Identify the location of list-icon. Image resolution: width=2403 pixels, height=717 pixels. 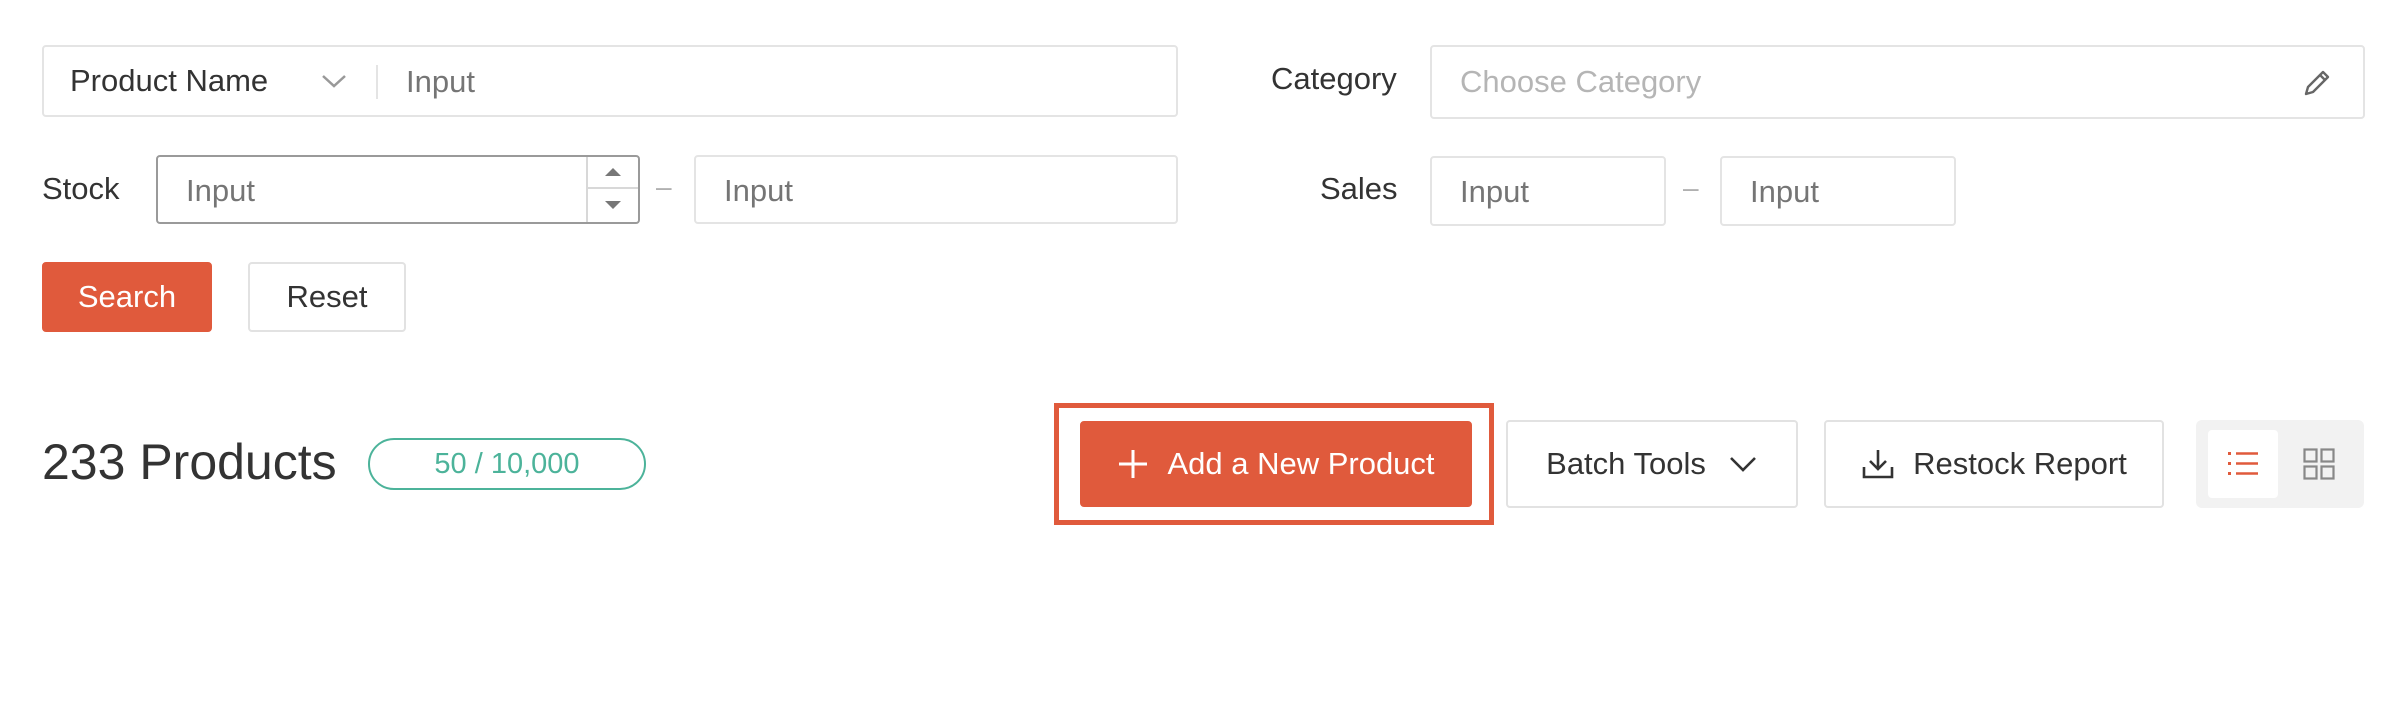
(2243, 464).